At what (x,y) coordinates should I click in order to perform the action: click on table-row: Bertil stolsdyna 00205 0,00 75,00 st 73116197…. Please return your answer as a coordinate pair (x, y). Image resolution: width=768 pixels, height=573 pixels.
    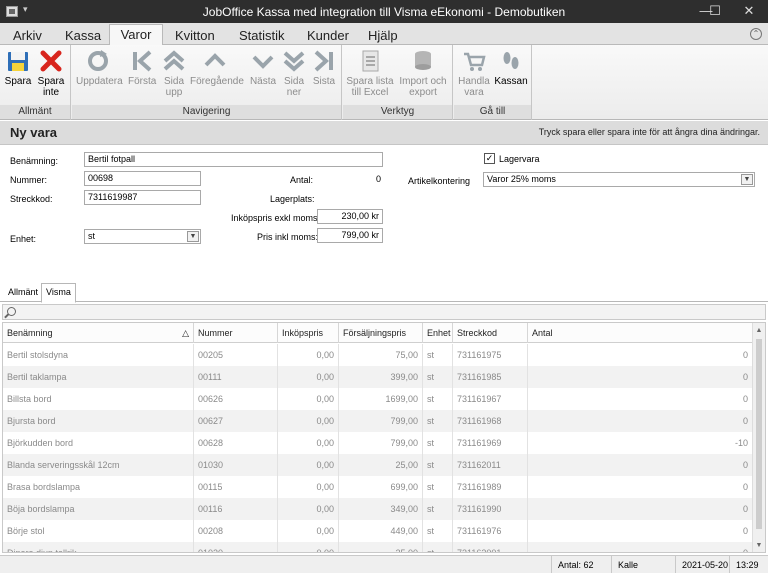
    Looking at the image, I should click on (378, 355).